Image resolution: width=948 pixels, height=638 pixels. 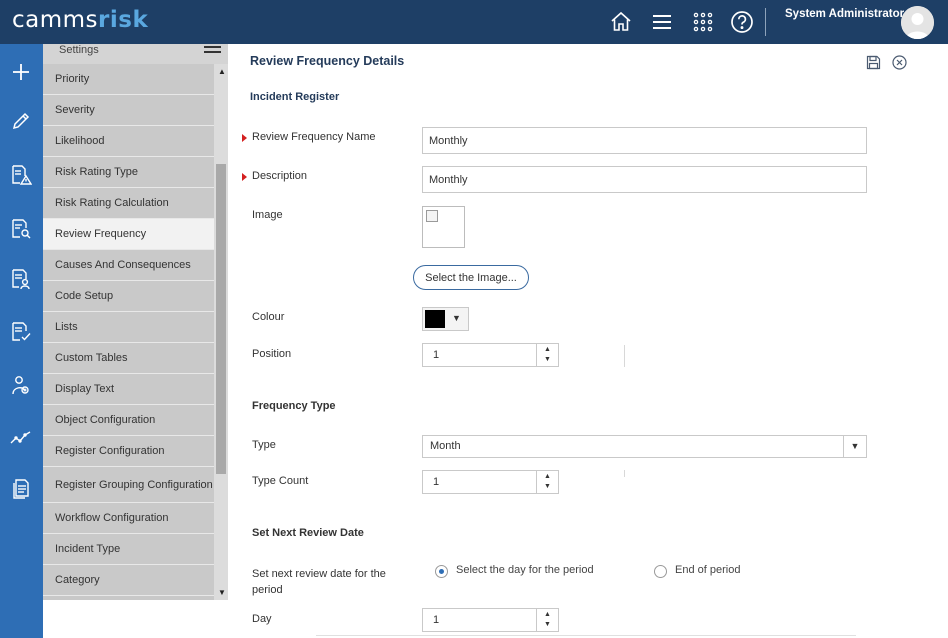 I want to click on type-select: Month ▼, so click(x=644, y=446).